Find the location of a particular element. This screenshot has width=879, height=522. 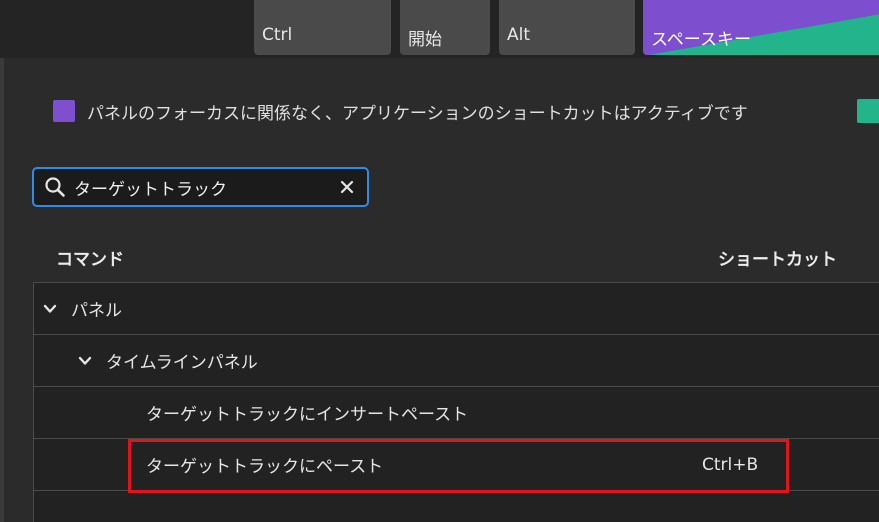

tree-row-label: ターゲットトラックにペースト is located at coordinates (265, 467).